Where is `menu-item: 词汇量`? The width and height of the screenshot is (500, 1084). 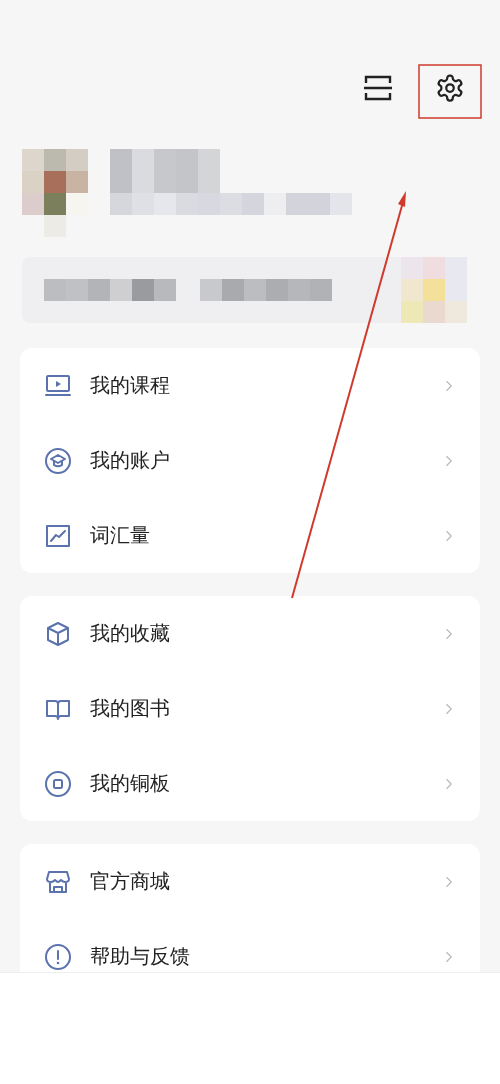
menu-item: 词汇量 is located at coordinates (250, 535).